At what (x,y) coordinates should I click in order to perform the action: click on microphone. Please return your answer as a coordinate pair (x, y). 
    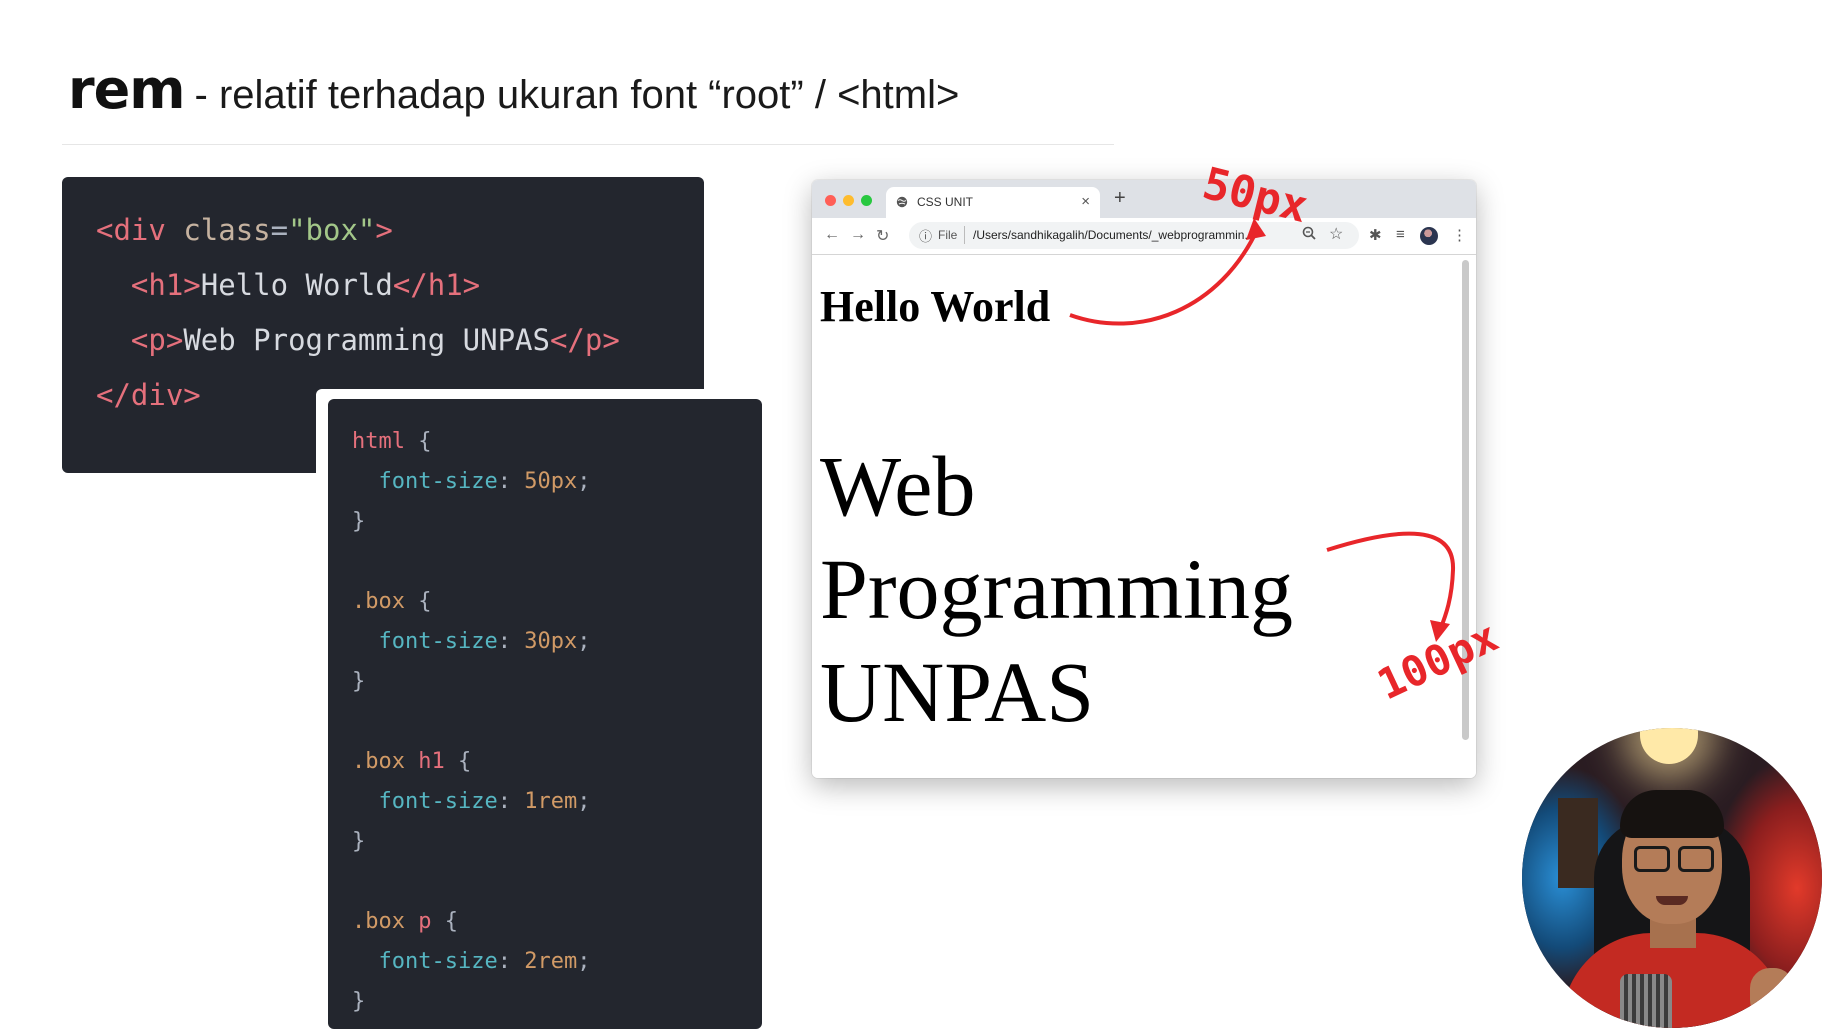
    Looking at the image, I should click on (1646, 1001).